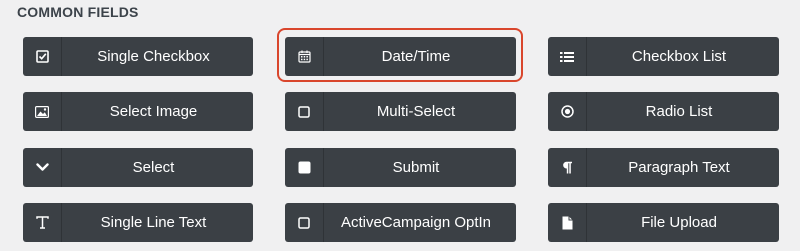 The image size is (800, 251). What do you see at coordinates (567, 167) in the screenshot?
I see `pilcrow-icon` at bounding box center [567, 167].